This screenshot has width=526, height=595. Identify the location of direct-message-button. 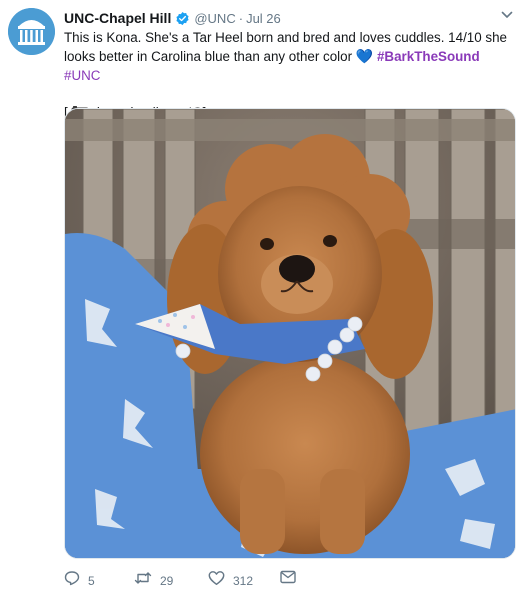
(288, 579).